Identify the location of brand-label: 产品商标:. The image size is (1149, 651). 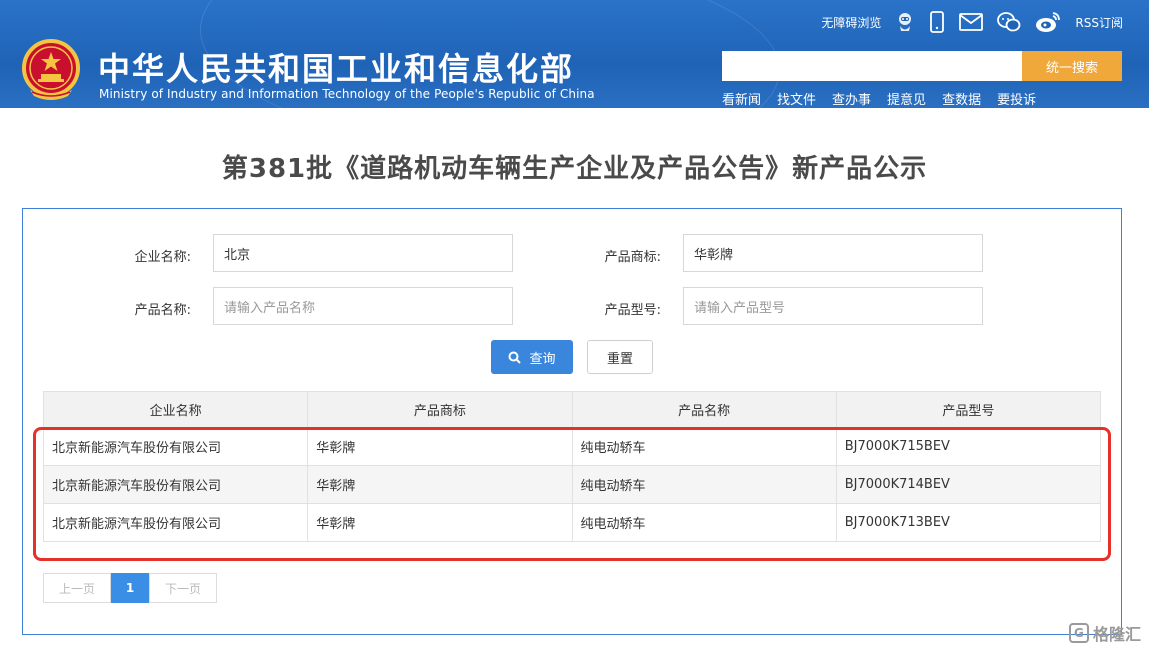
(632, 257).